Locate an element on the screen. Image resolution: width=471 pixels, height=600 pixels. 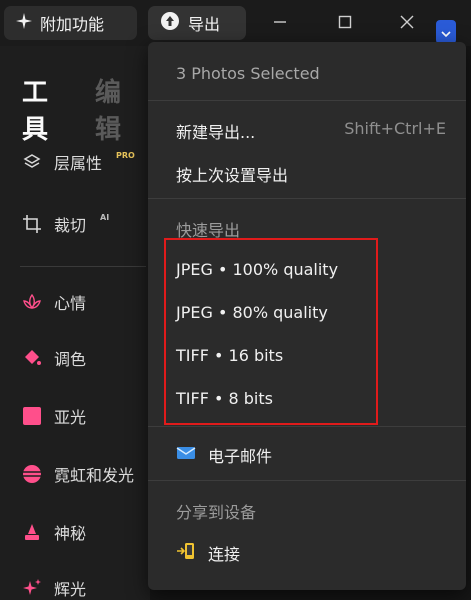
tool-label: 辉光 is located at coordinates (70, 589).